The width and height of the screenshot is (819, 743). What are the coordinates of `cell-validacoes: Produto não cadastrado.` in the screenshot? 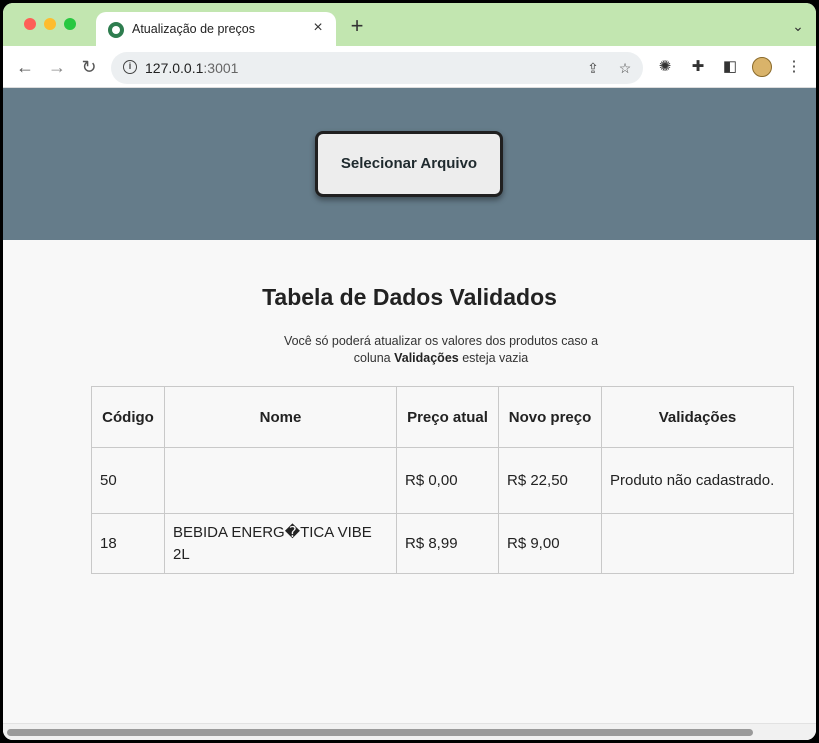 It's located at (697, 480).